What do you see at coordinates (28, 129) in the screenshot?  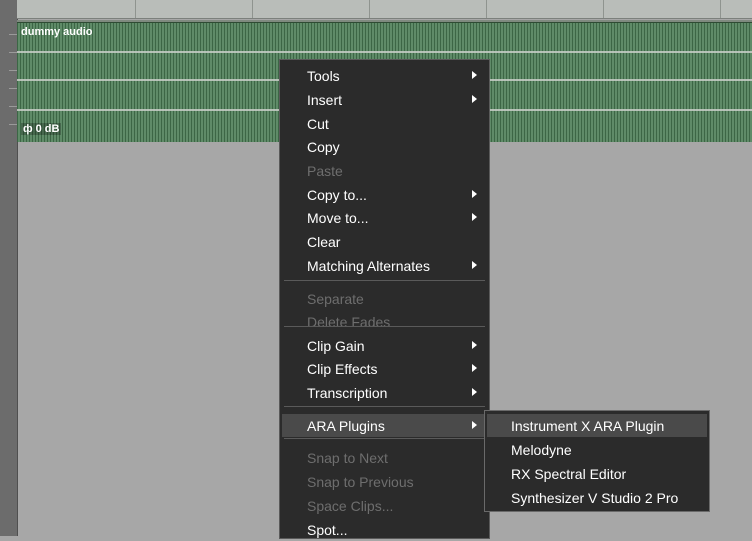 I see `gain-fader-icon: ф` at bounding box center [28, 129].